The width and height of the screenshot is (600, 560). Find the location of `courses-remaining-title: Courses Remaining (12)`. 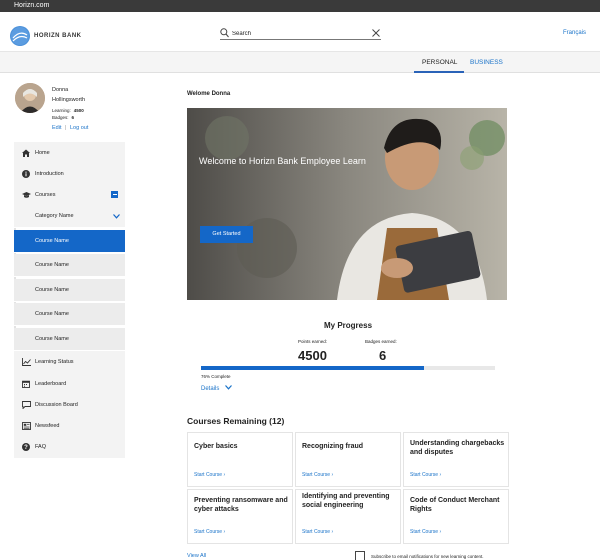

courses-remaining-title: Courses Remaining (12) is located at coordinates (236, 421).